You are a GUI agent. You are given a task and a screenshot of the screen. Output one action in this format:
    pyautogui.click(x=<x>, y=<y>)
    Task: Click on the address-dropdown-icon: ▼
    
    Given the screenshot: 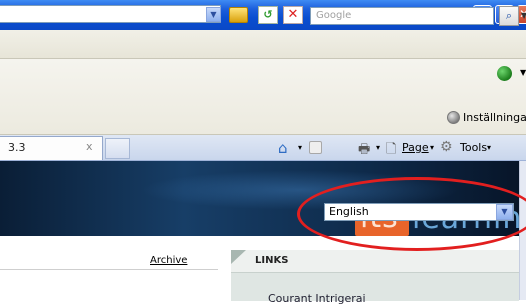 What is the action you would take?
    pyautogui.click(x=213, y=14)
    